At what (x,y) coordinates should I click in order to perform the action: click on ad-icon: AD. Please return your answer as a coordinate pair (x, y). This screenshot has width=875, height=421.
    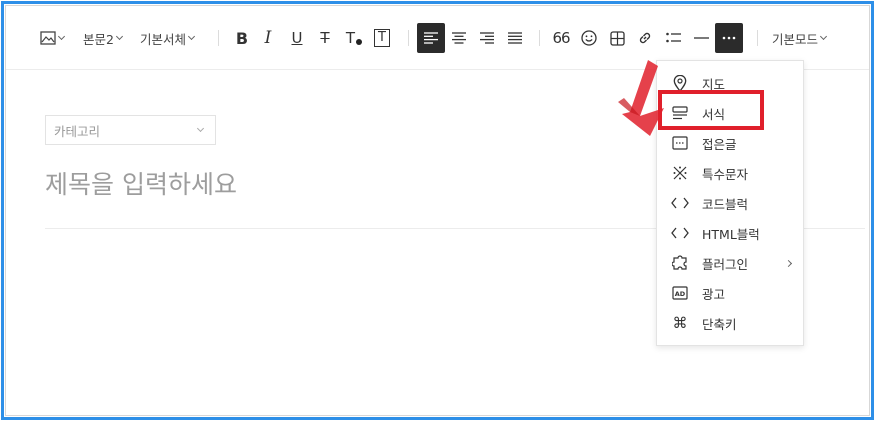
    Looking at the image, I should click on (680, 293).